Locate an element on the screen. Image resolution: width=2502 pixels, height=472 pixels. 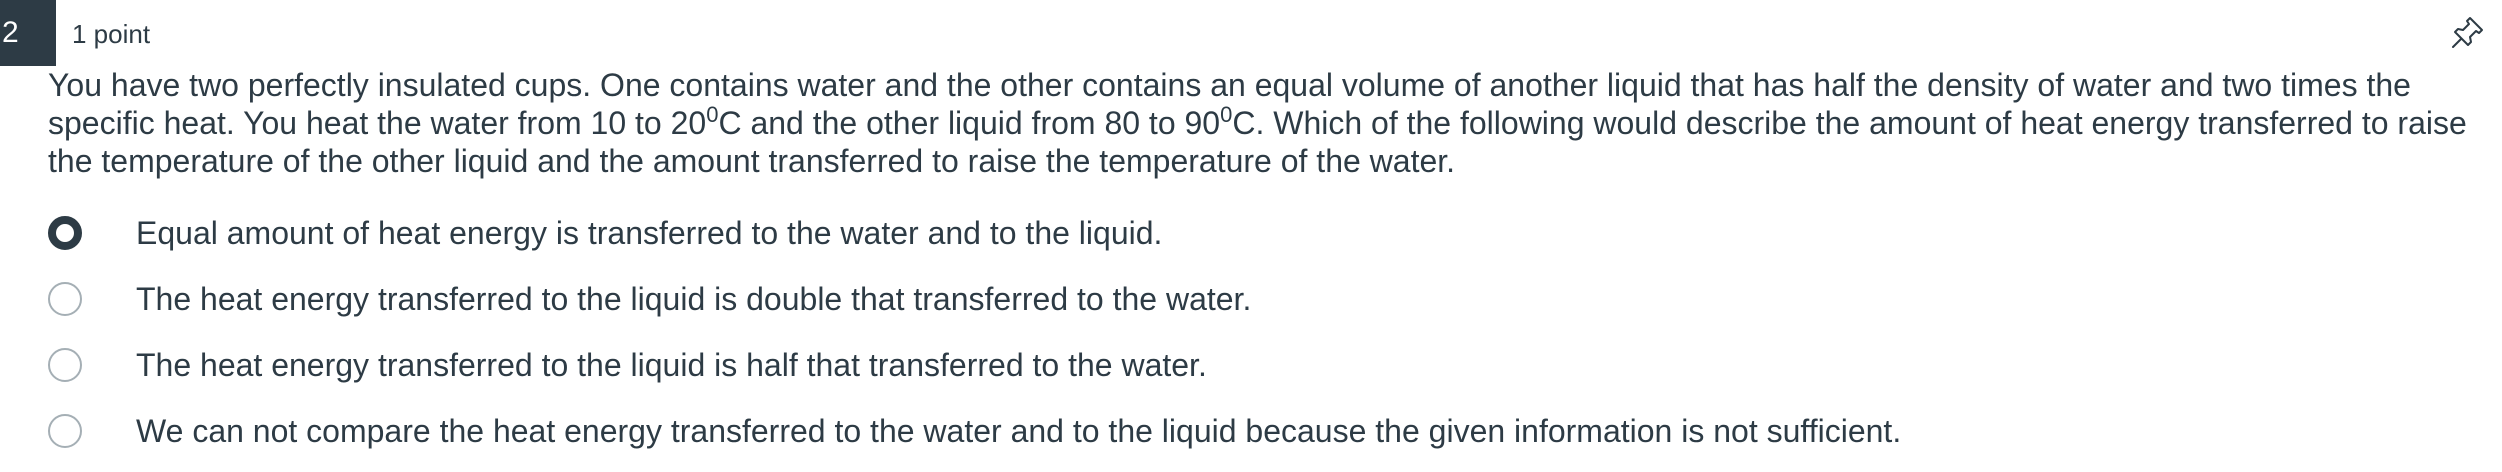
question-number: 2 is located at coordinates (28, 33).